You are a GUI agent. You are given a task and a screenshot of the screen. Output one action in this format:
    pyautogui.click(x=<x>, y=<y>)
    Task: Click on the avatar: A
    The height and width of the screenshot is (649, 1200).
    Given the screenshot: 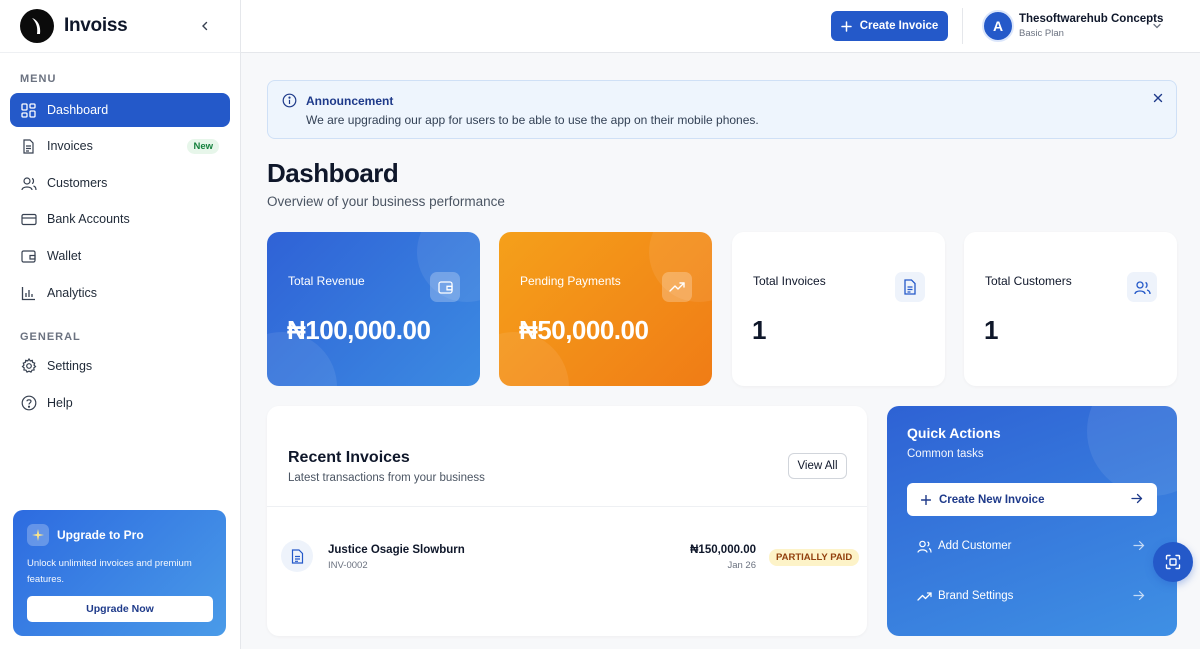 What is the action you would take?
    pyautogui.click(x=998, y=26)
    